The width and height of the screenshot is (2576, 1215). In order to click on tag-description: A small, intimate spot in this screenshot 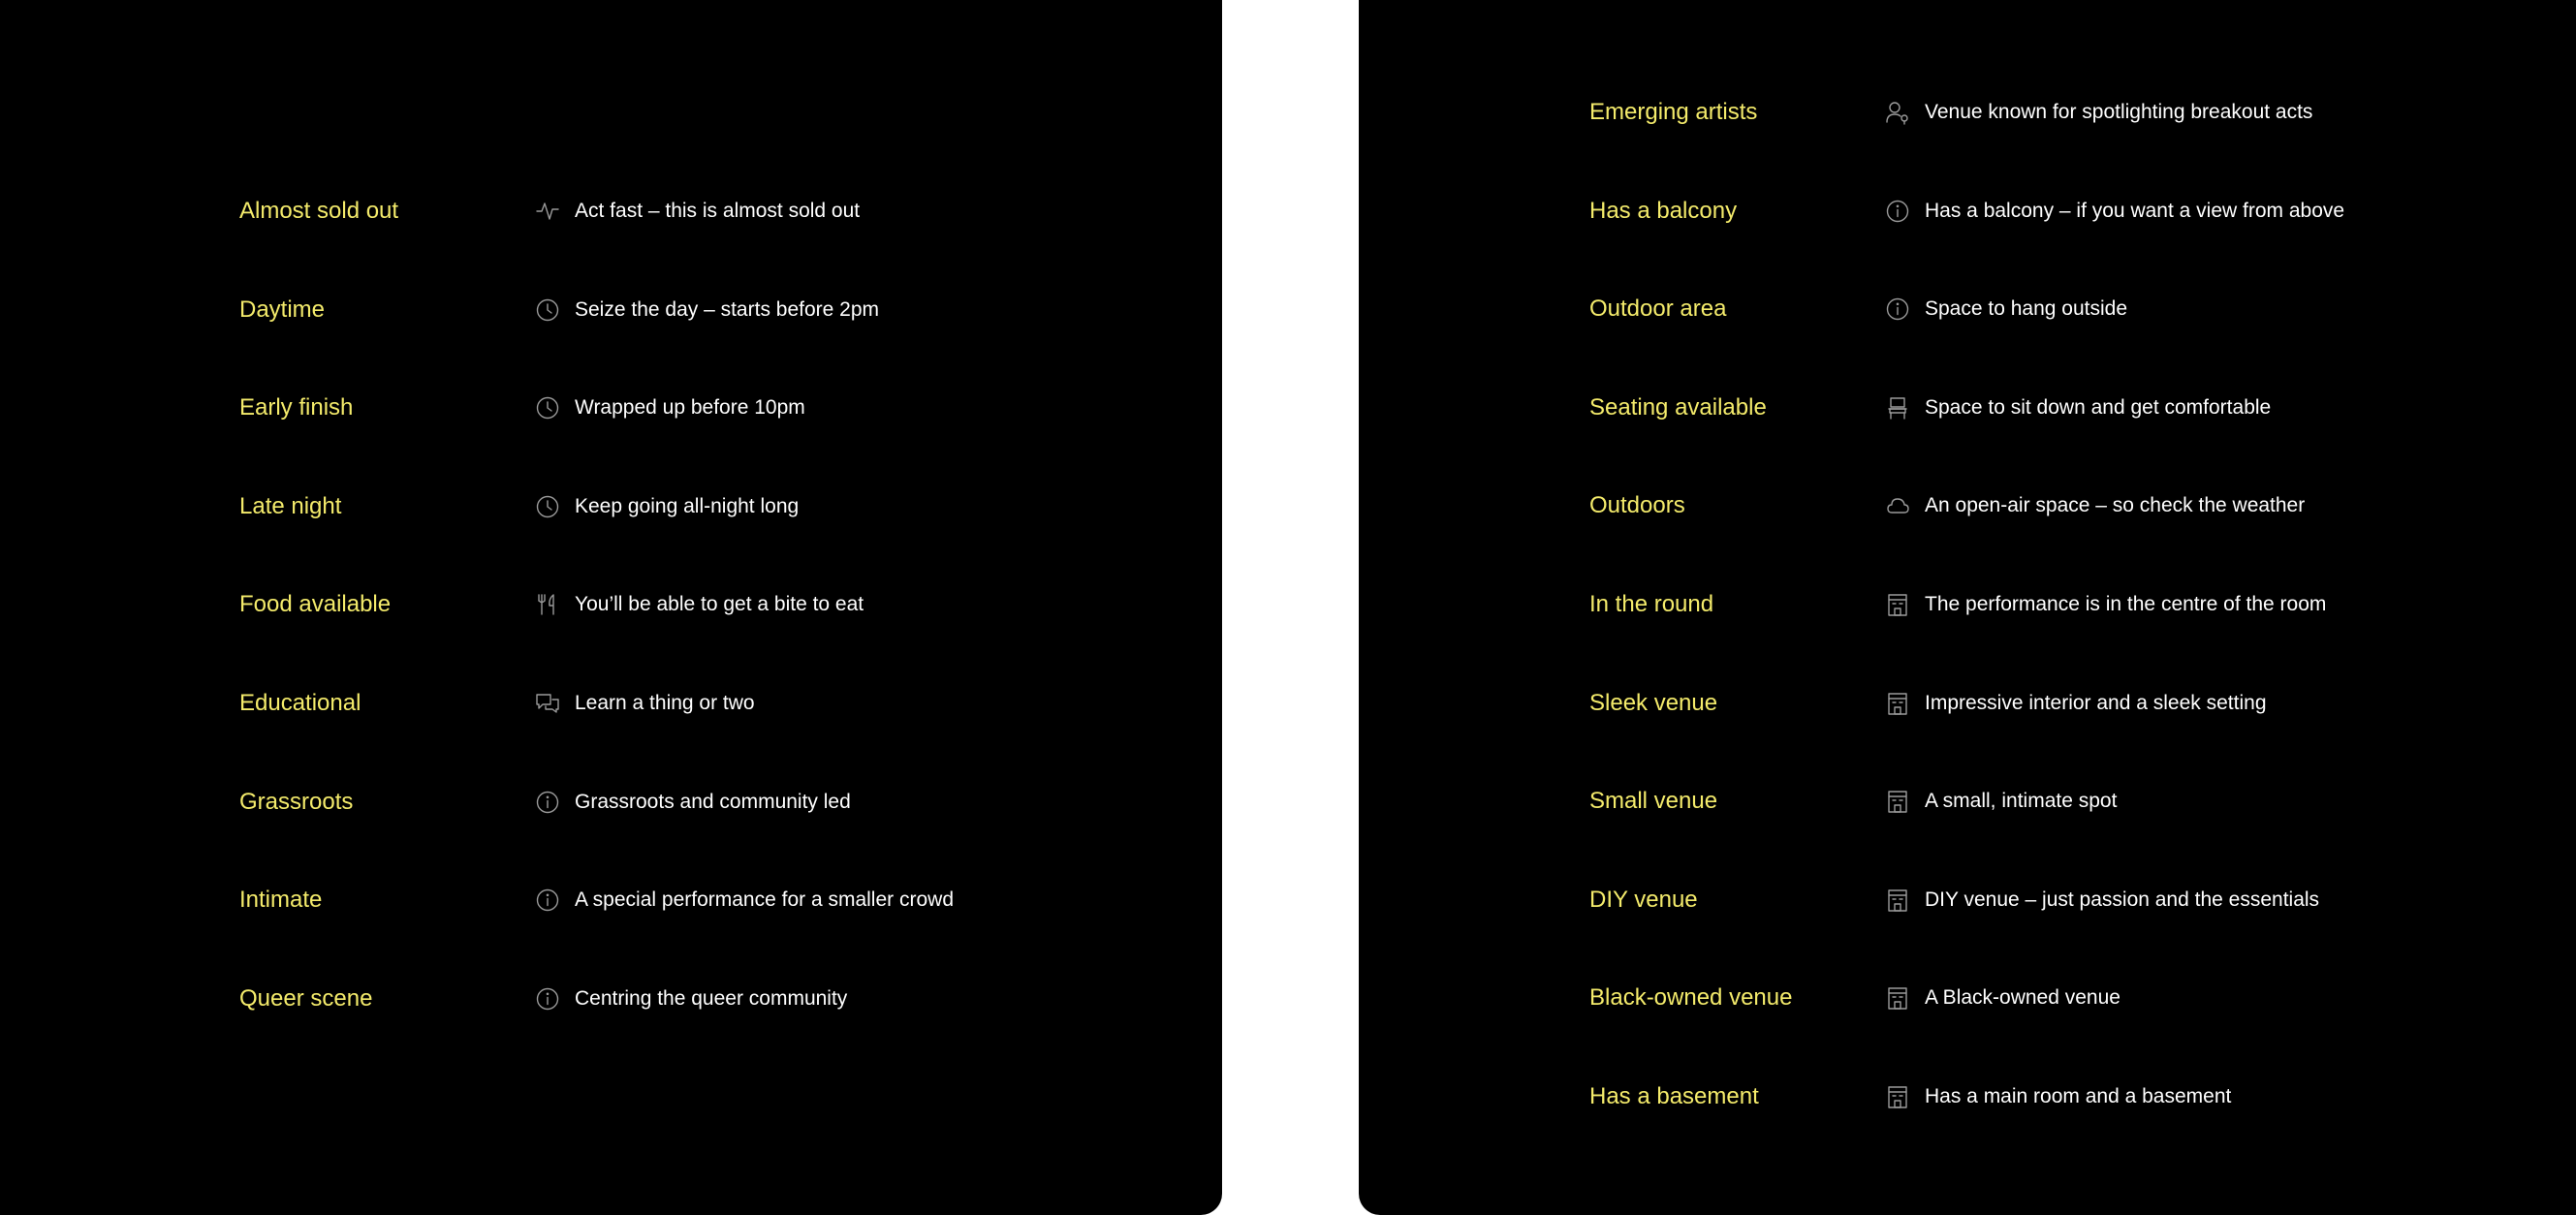, I will do `click(2021, 801)`.